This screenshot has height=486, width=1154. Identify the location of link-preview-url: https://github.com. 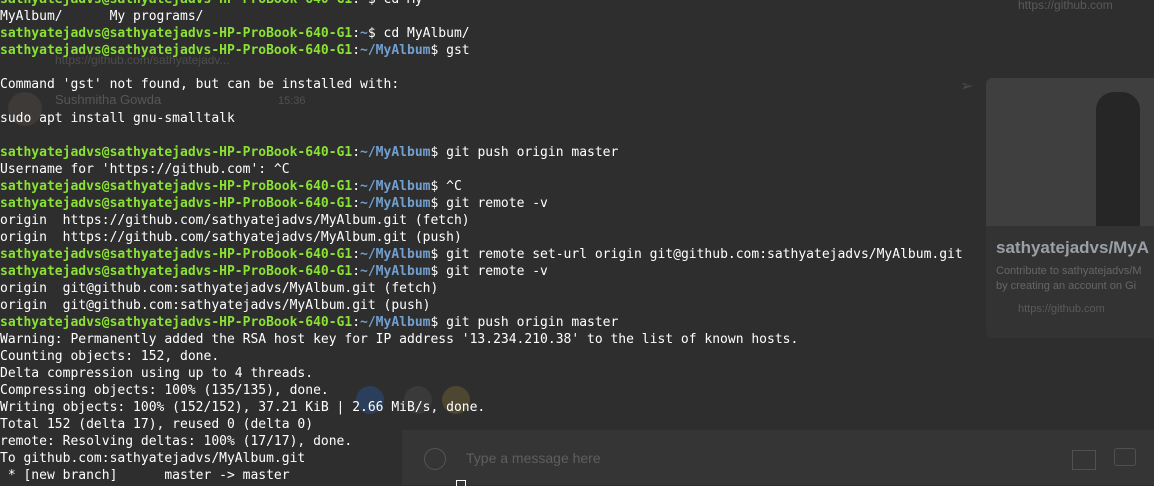
(1061, 309).